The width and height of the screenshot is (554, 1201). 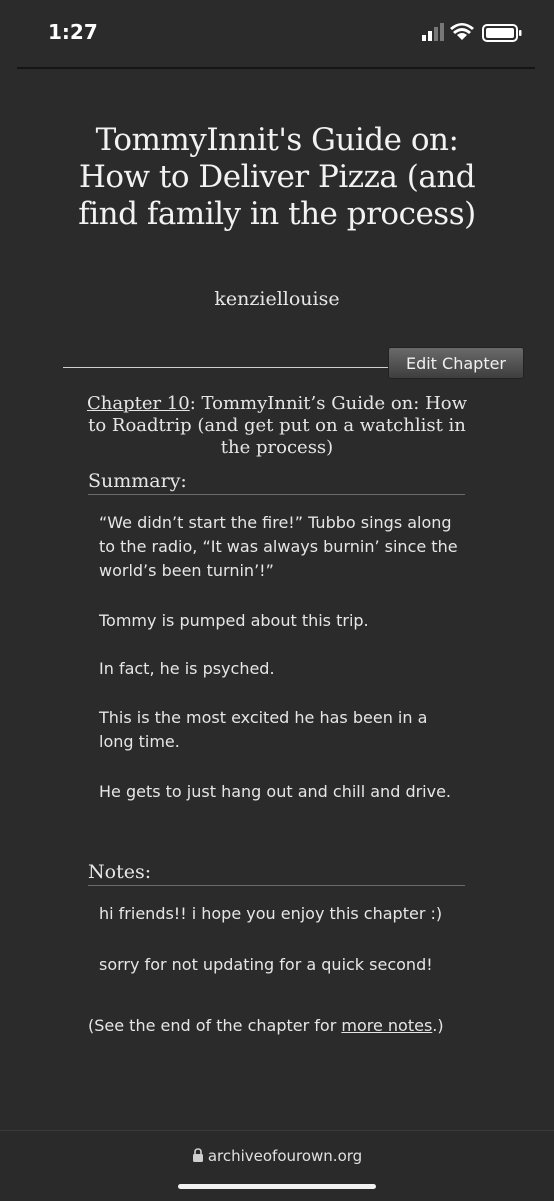 I want to click on status-time: 1:27, so click(x=73, y=32).